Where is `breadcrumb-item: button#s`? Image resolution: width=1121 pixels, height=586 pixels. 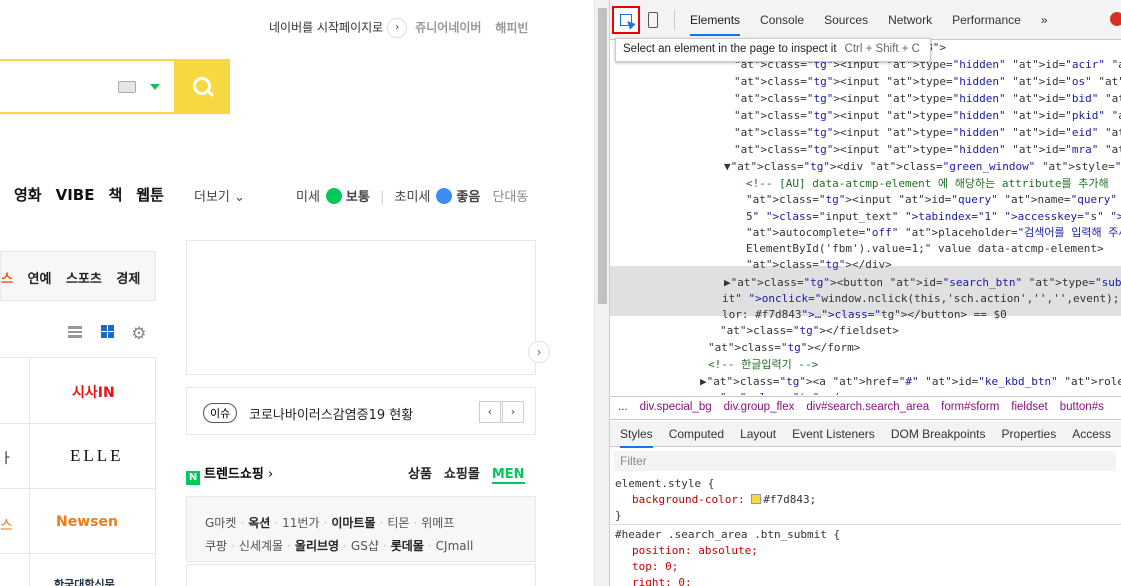
breadcrumb-item: button#s is located at coordinates (1082, 407).